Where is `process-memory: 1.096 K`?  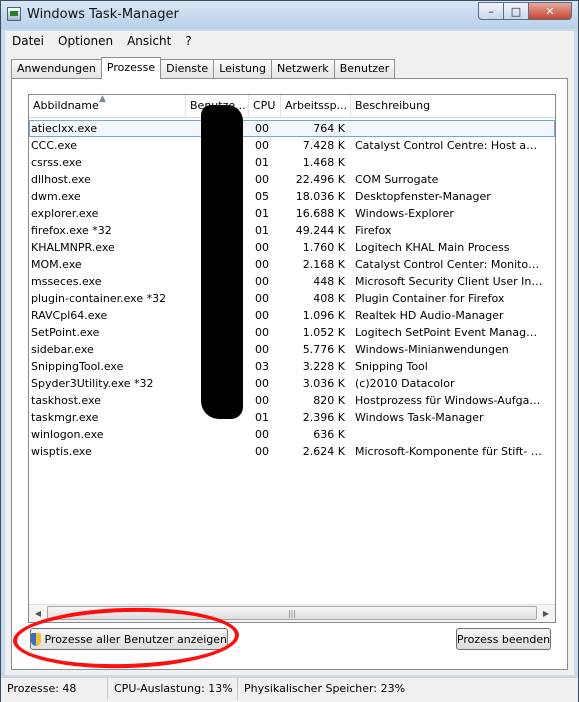
process-memory: 1.096 K is located at coordinates (323, 315).